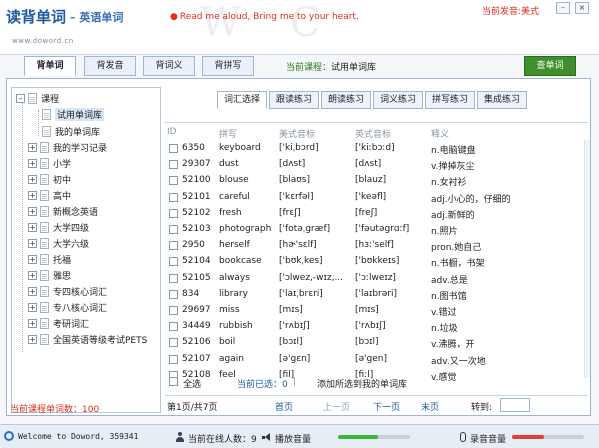  I want to click on tree-item-senior: + 高中, so click(49, 195).